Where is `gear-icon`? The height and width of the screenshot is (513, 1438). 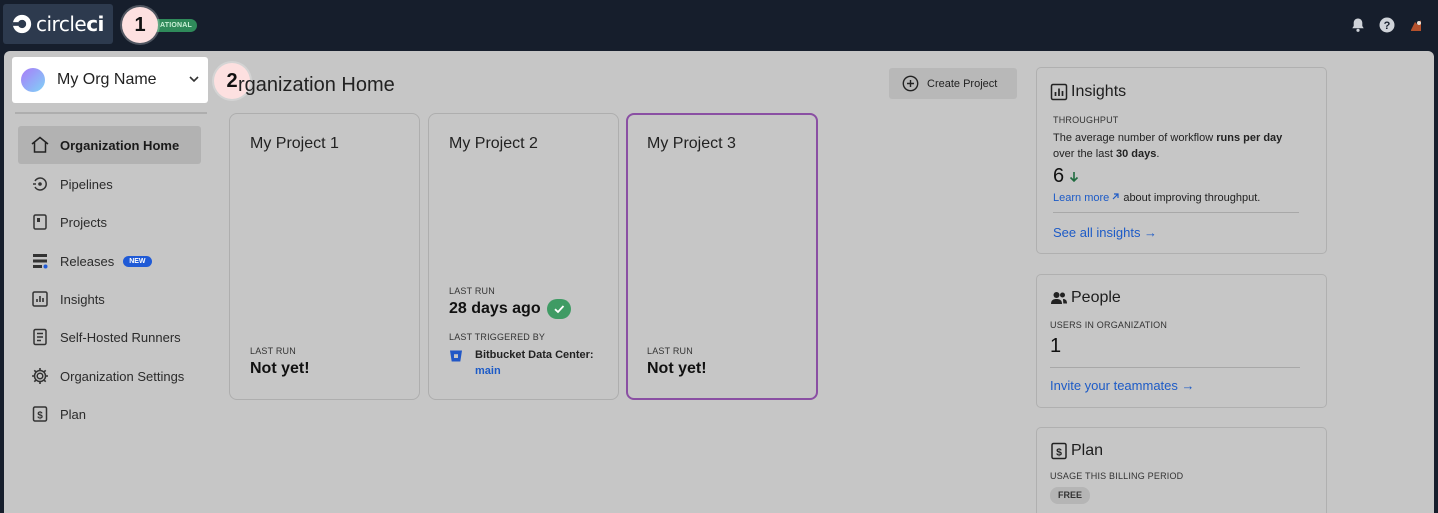 gear-icon is located at coordinates (40, 376).